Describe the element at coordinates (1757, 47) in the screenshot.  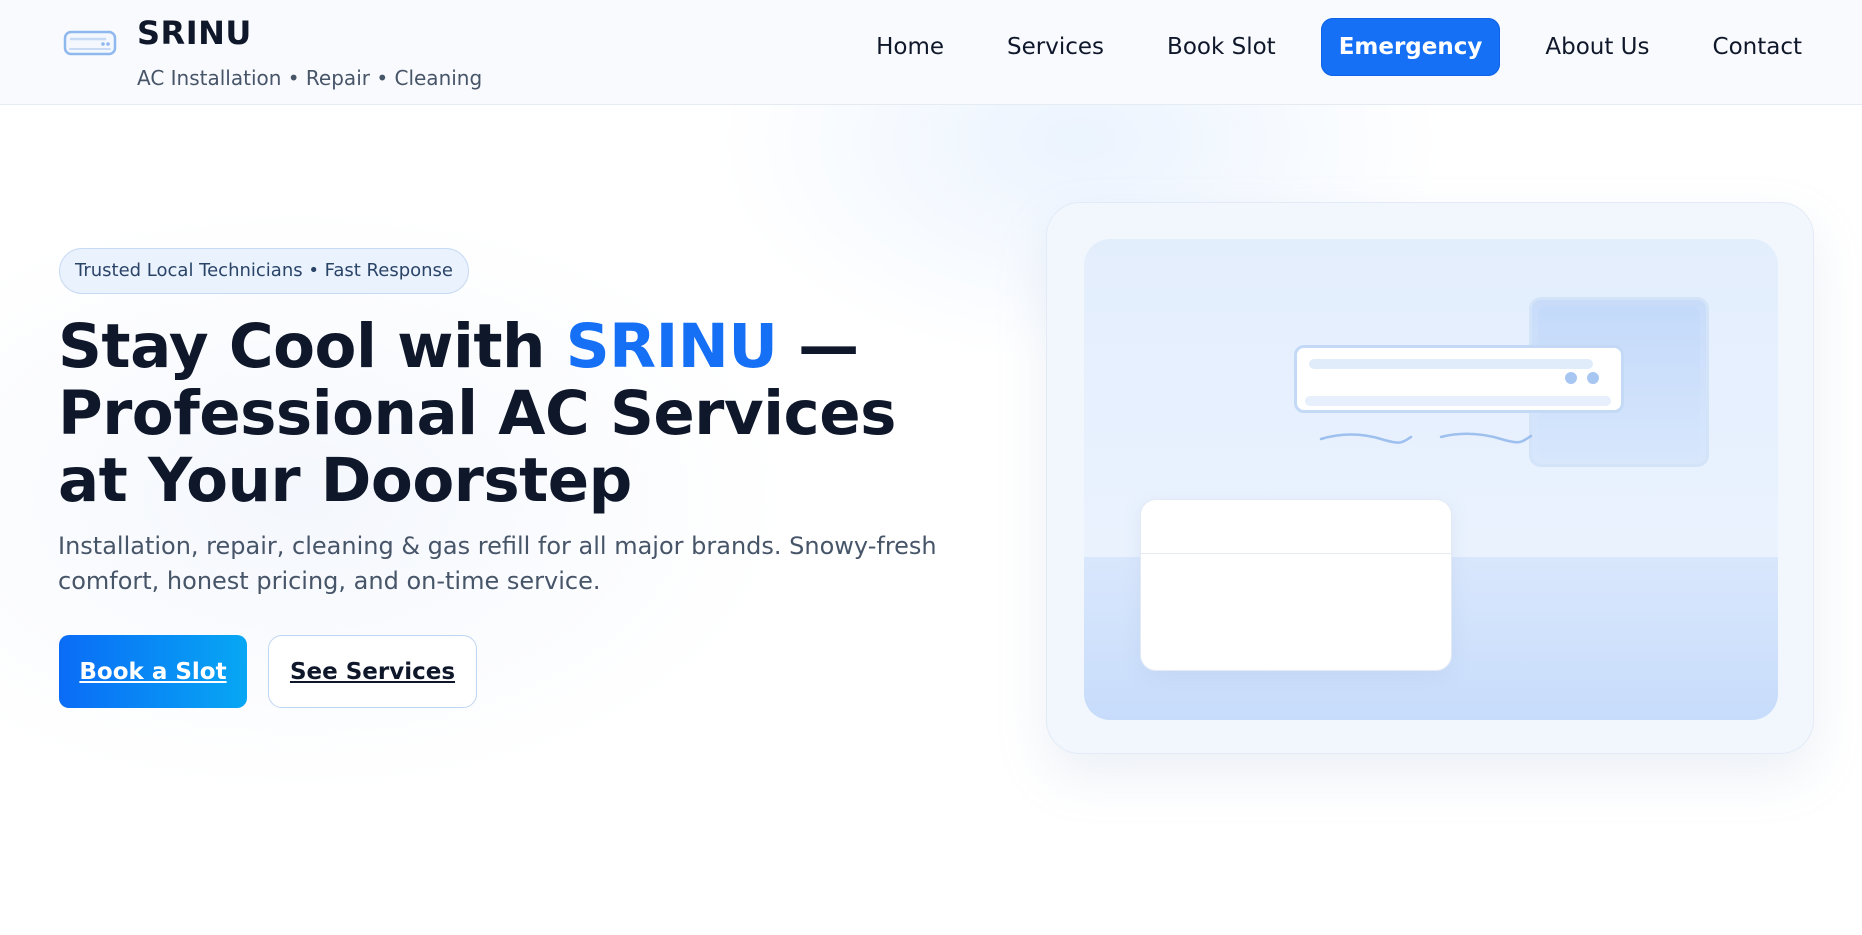
I see `nav-contact: Contact` at that location.